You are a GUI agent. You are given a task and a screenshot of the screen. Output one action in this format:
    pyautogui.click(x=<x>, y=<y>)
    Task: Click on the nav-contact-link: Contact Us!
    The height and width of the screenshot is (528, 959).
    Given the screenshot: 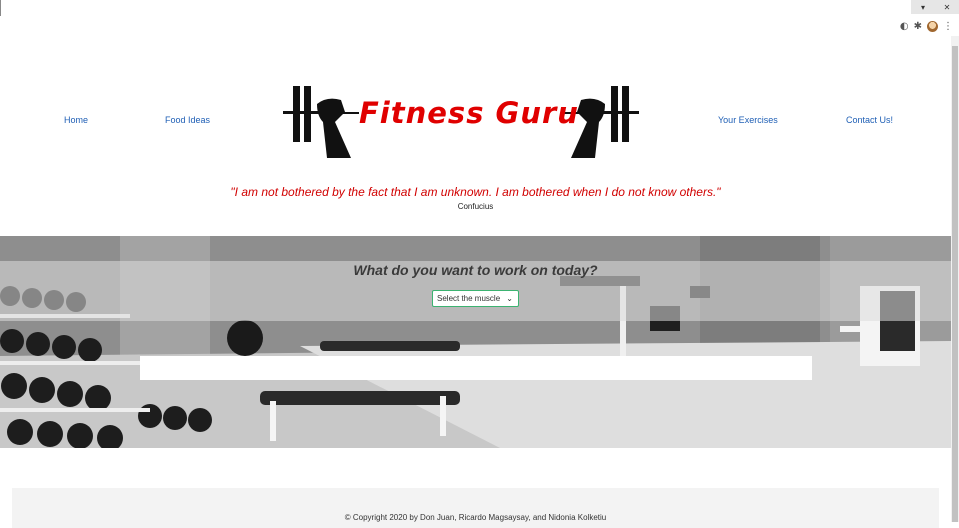 What is the action you would take?
    pyautogui.click(x=869, y=120)
    